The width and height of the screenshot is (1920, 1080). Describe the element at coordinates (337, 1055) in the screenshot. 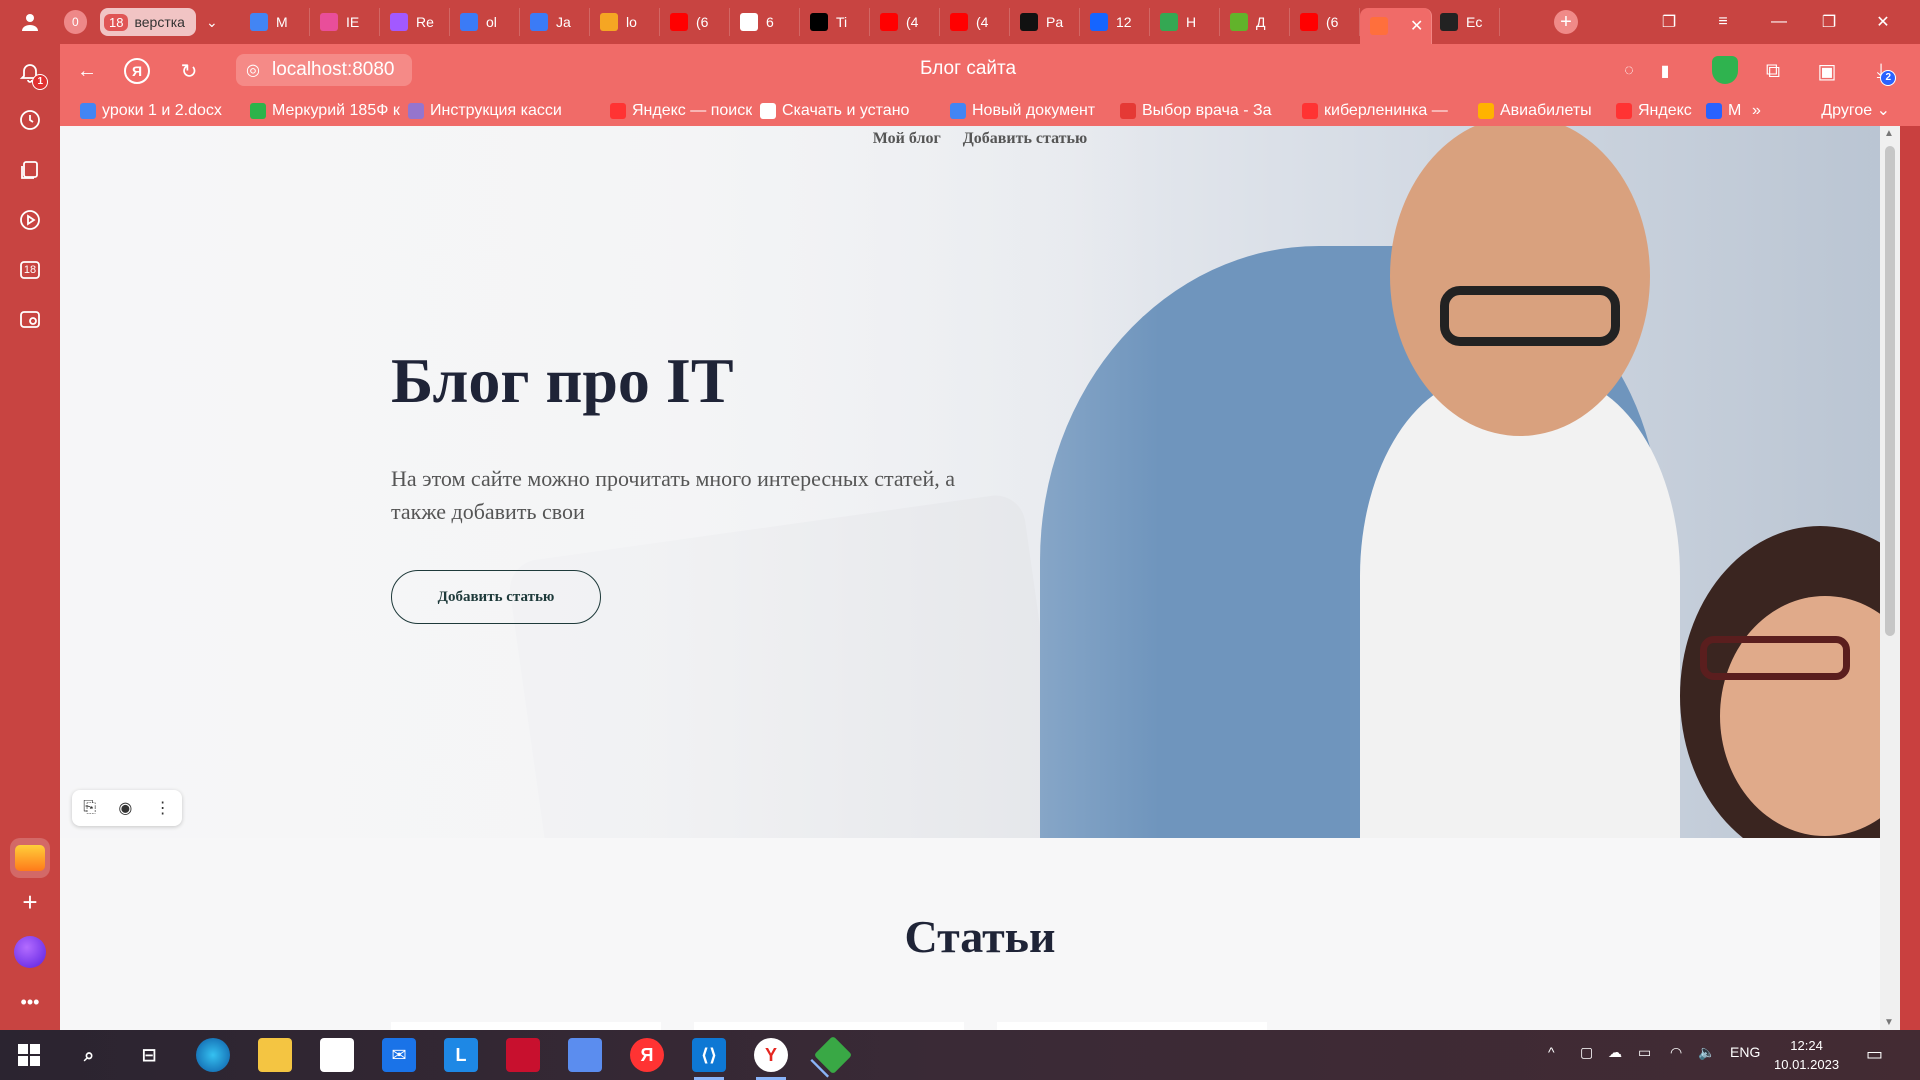

I see `store-icon` at that location.